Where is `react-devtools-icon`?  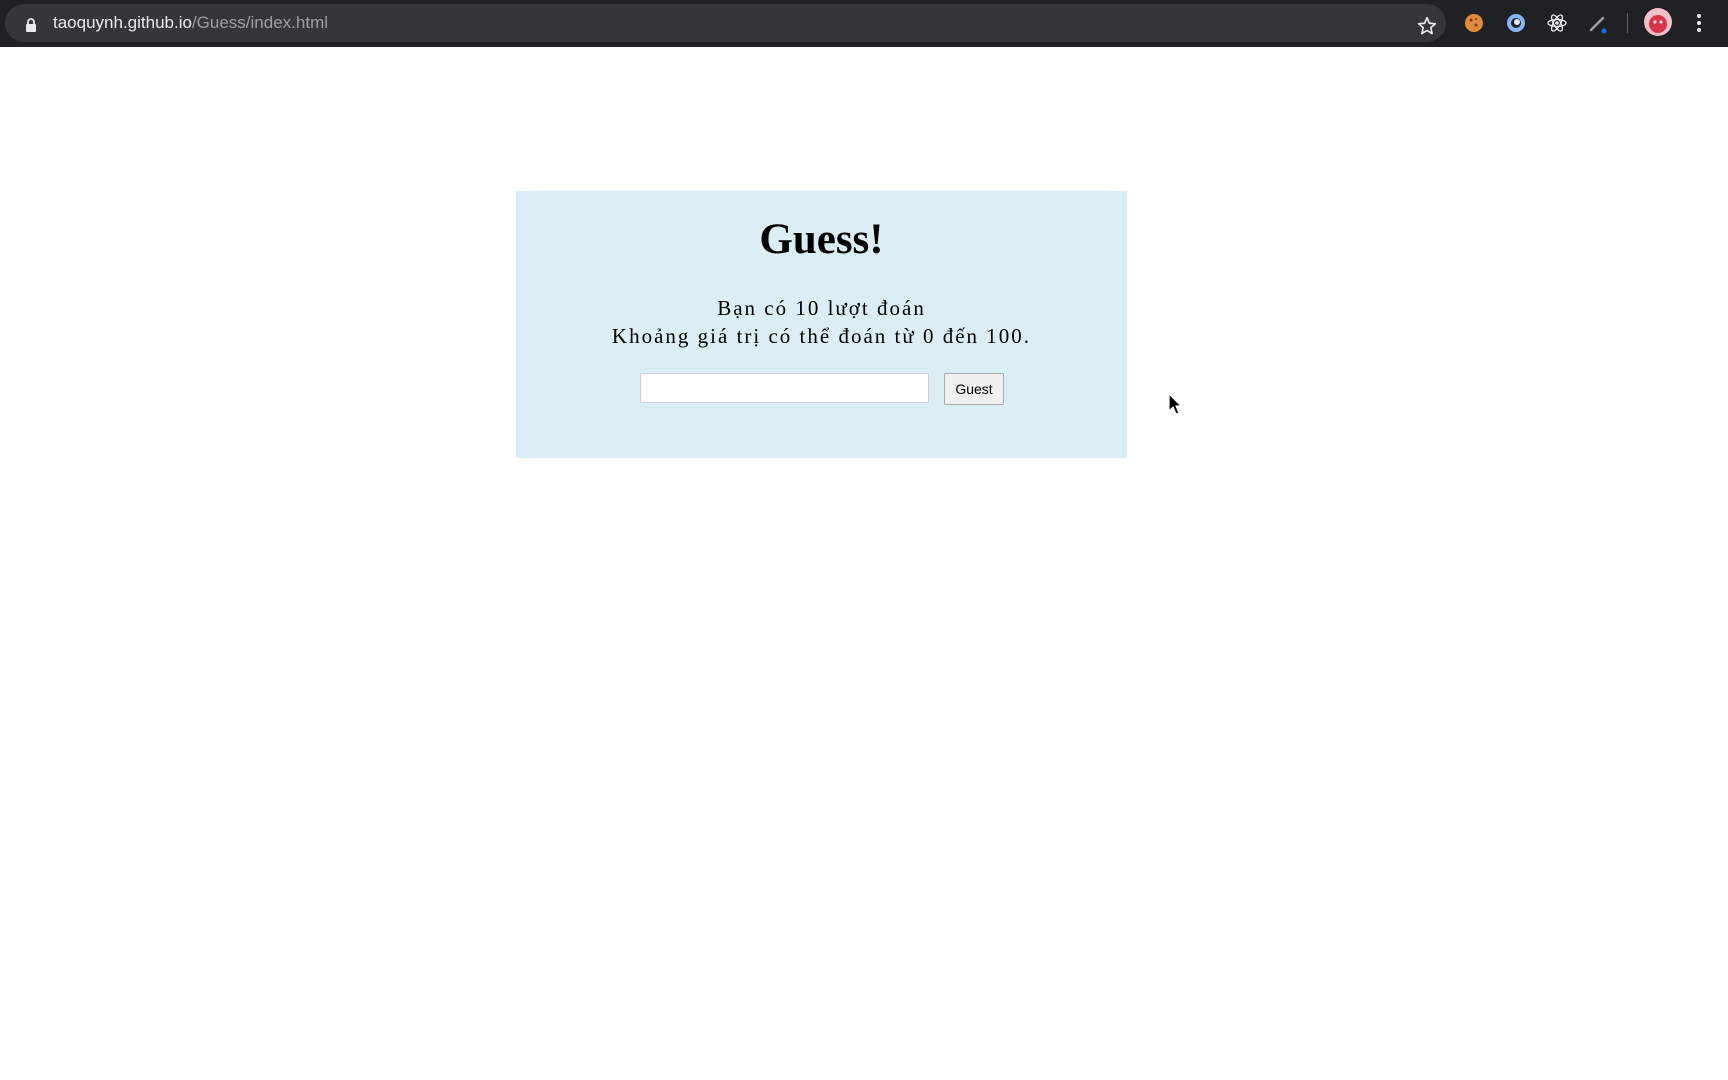 react-devtools-icon is located at coordinates (1557, 23).